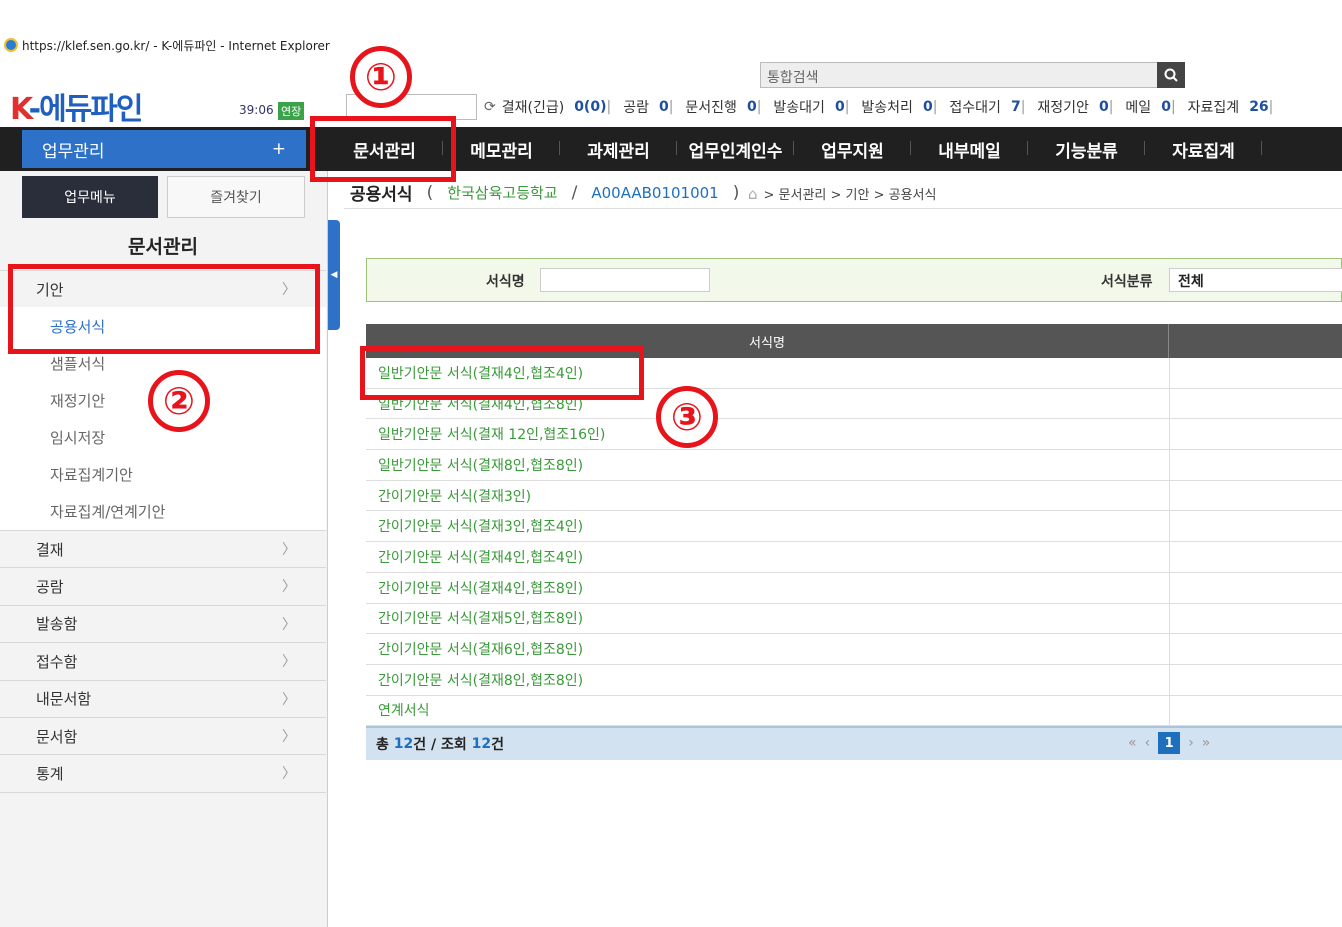 The height and width of the screenshot is (927, 1342). Describe the element at coordinates (480, 680) in the screenshot. I see `form-name-link: 간이기안문 서식(결재8인,협조8인)` at that location.